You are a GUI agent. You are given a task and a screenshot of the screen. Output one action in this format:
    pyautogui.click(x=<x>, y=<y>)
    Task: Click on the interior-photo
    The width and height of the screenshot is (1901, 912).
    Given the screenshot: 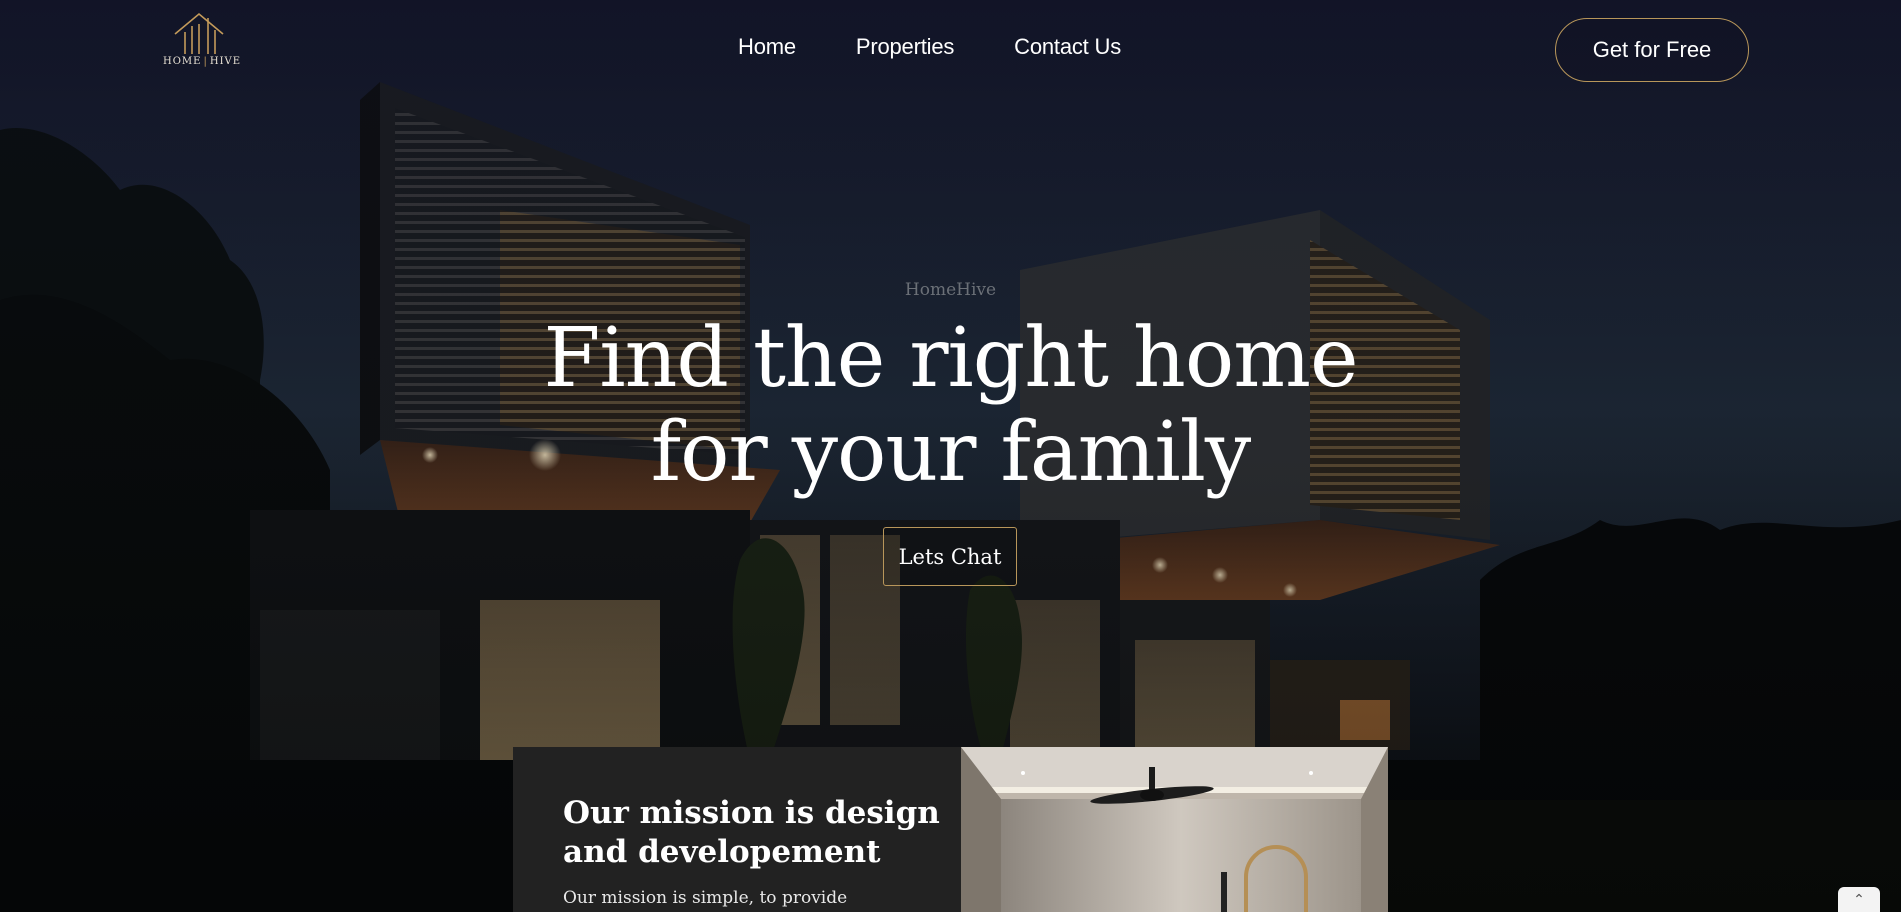 What is the action you would take?
    pyautogui.click(x=1174, y=829)
    